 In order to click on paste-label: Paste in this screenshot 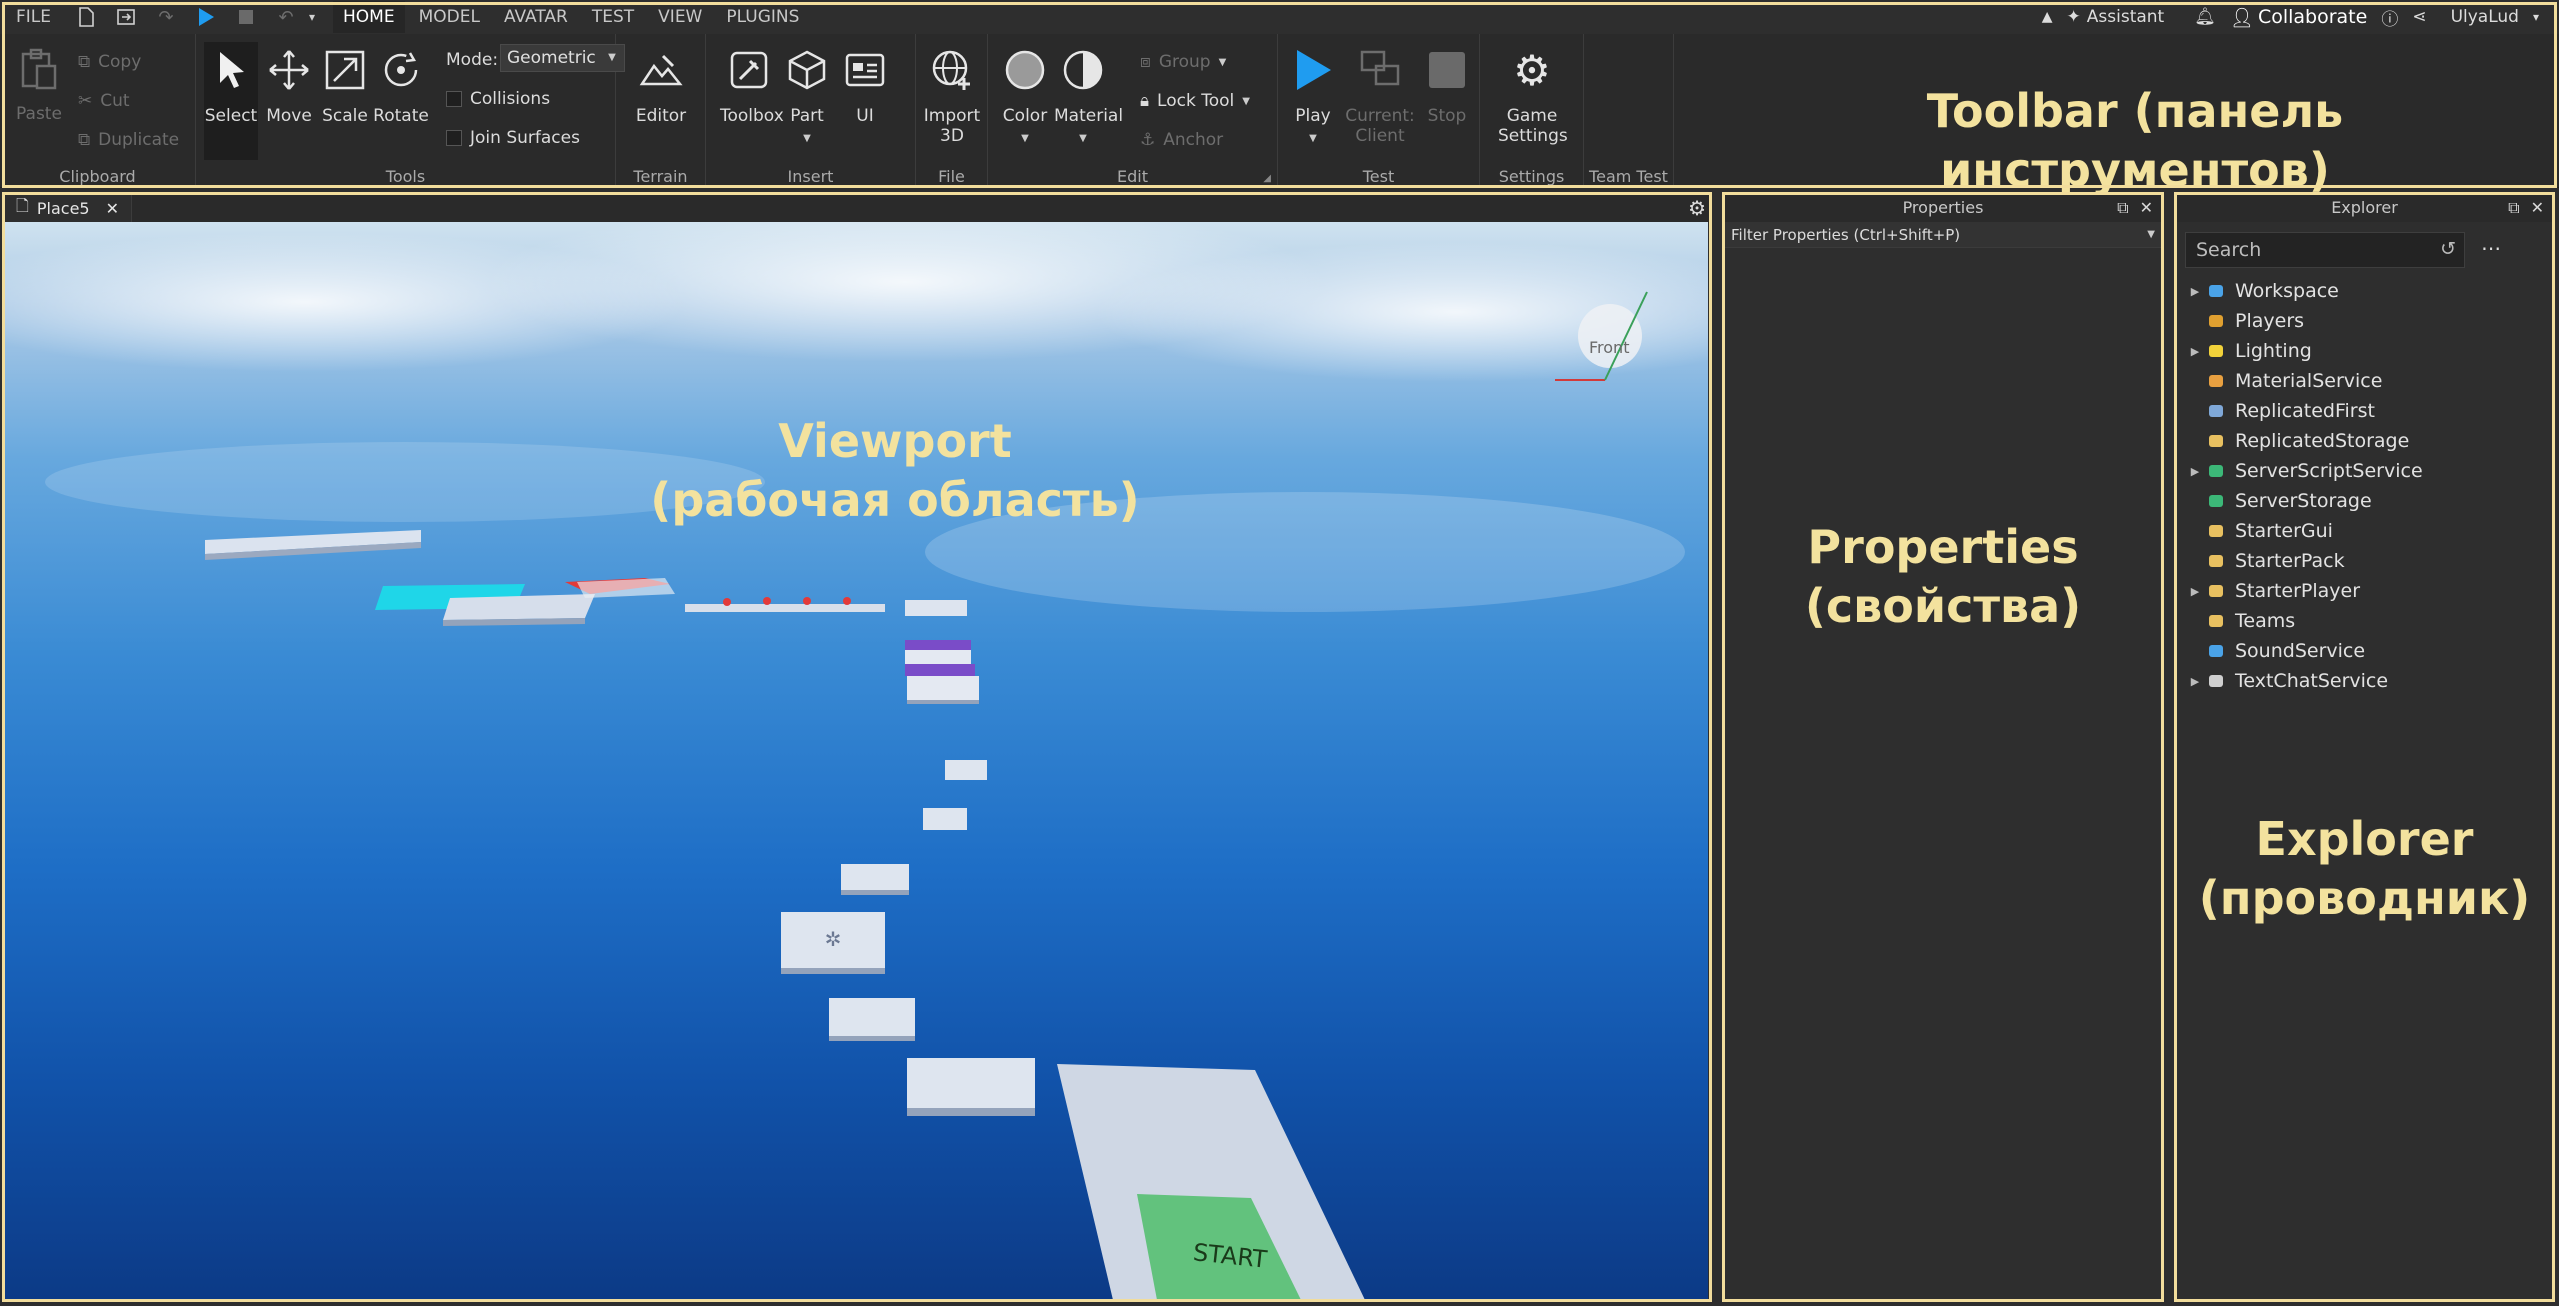, I will do `click(39, 114)`.